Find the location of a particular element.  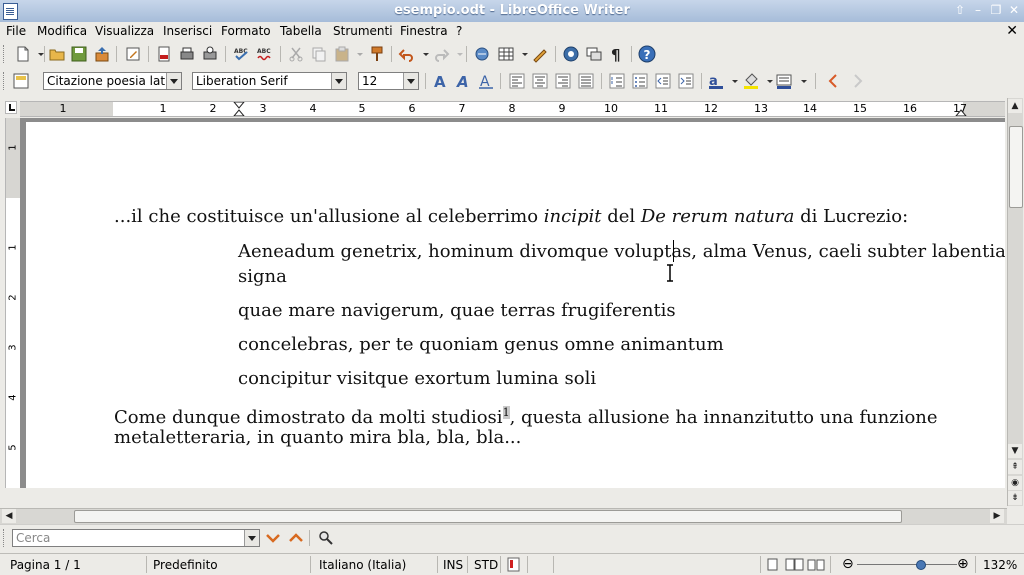

styles-formatting-icon is located at coordinates (21, 81).